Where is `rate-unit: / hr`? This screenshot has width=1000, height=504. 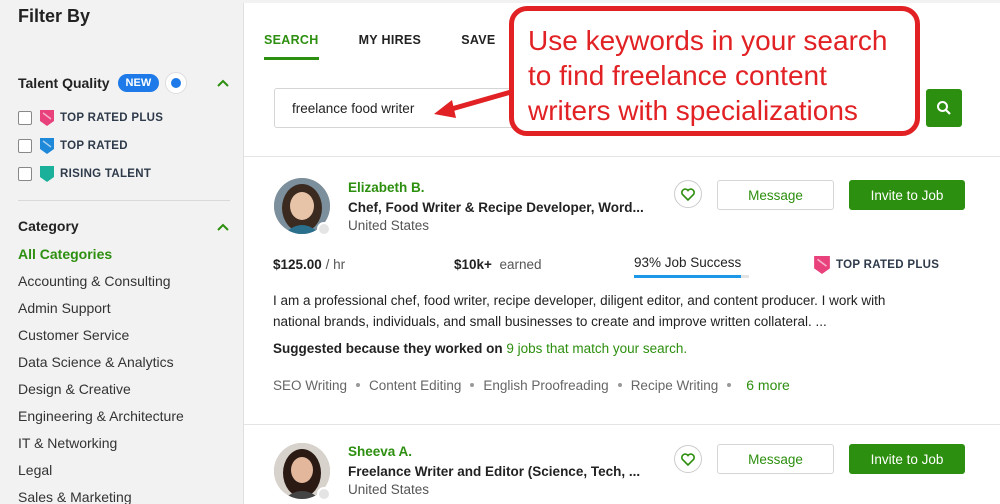
rate-unit: / hr is located at coordinates (335, 264).